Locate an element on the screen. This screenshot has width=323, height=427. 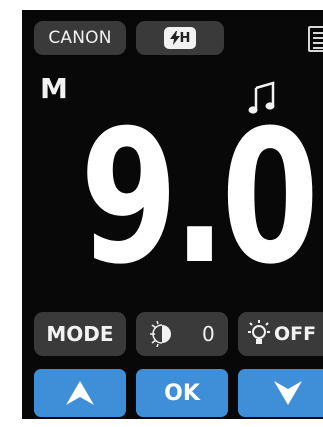
down-button is located at coordinates (280, 393).